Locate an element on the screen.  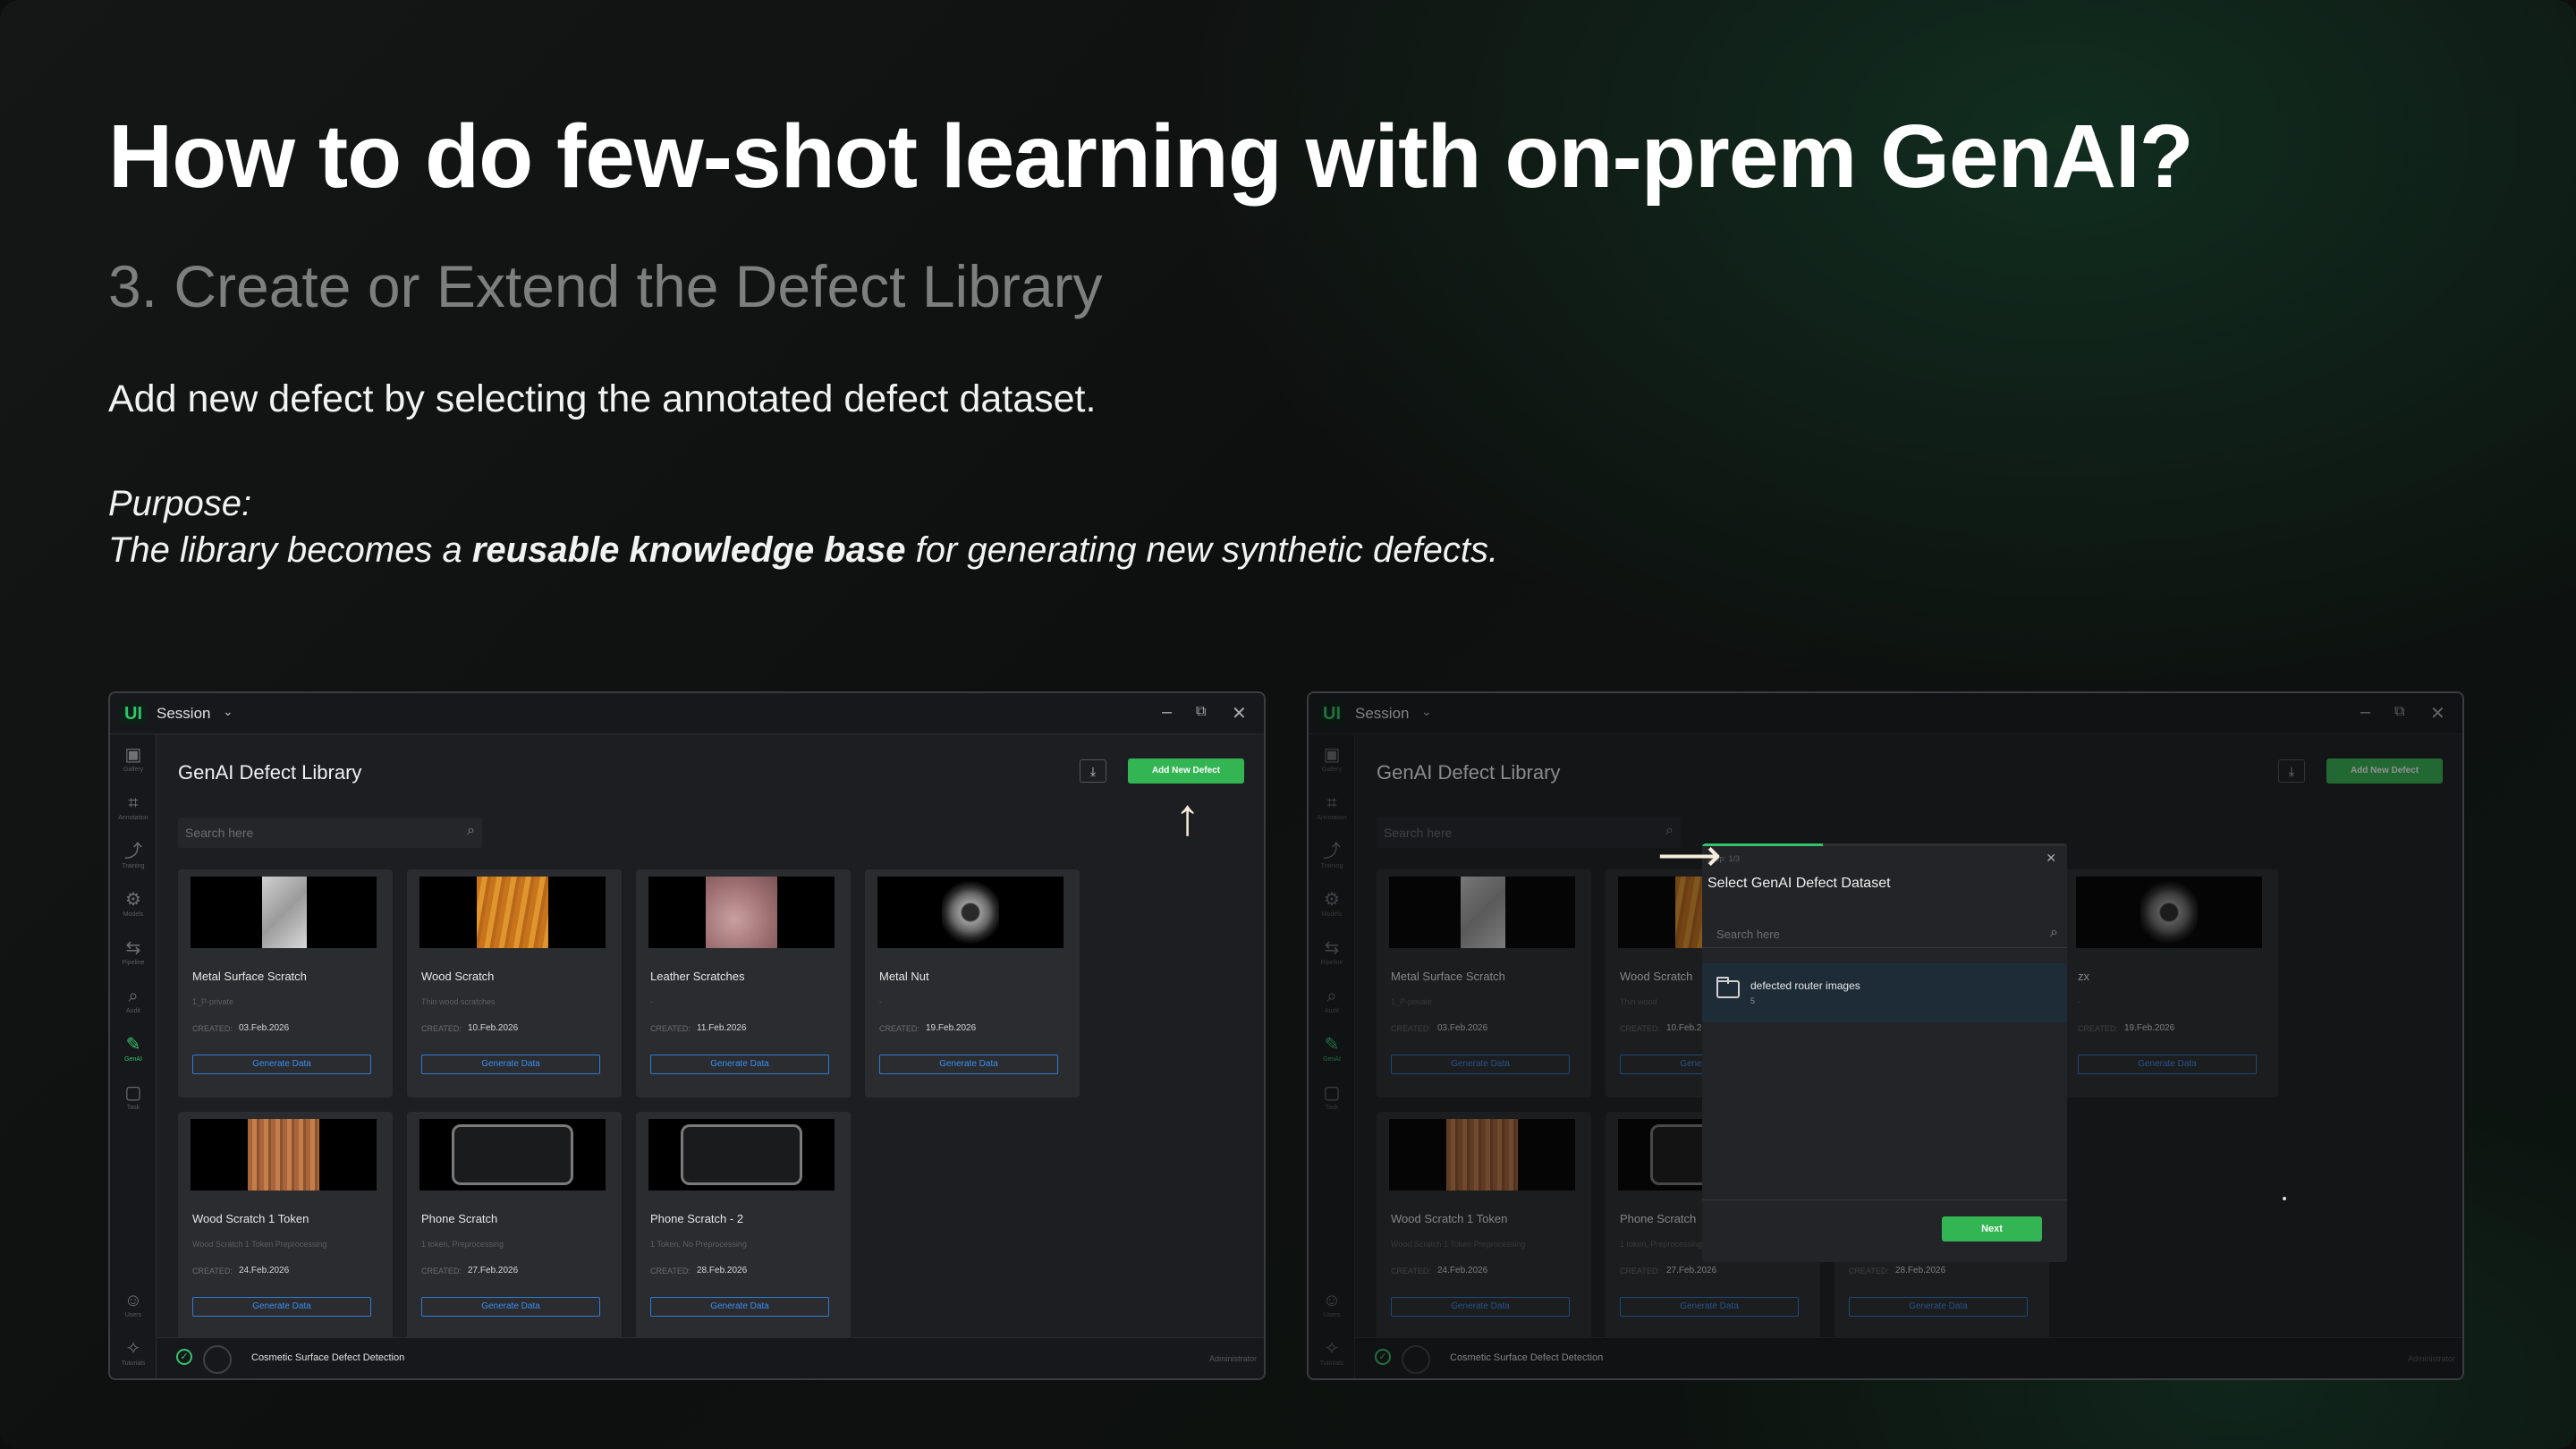
sidebar-item-gallery: ▣ Gallery is located at coordinates (133, 759).